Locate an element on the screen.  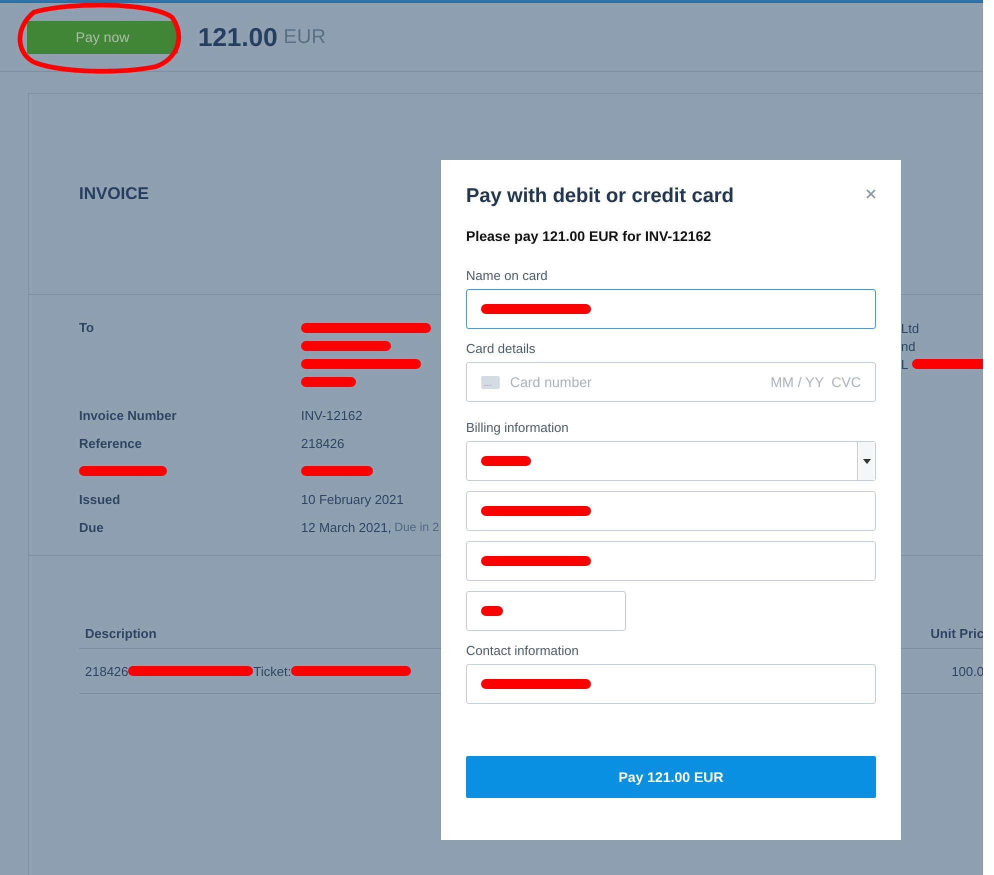
sender-line: nd is located at coordinates (908, 346).